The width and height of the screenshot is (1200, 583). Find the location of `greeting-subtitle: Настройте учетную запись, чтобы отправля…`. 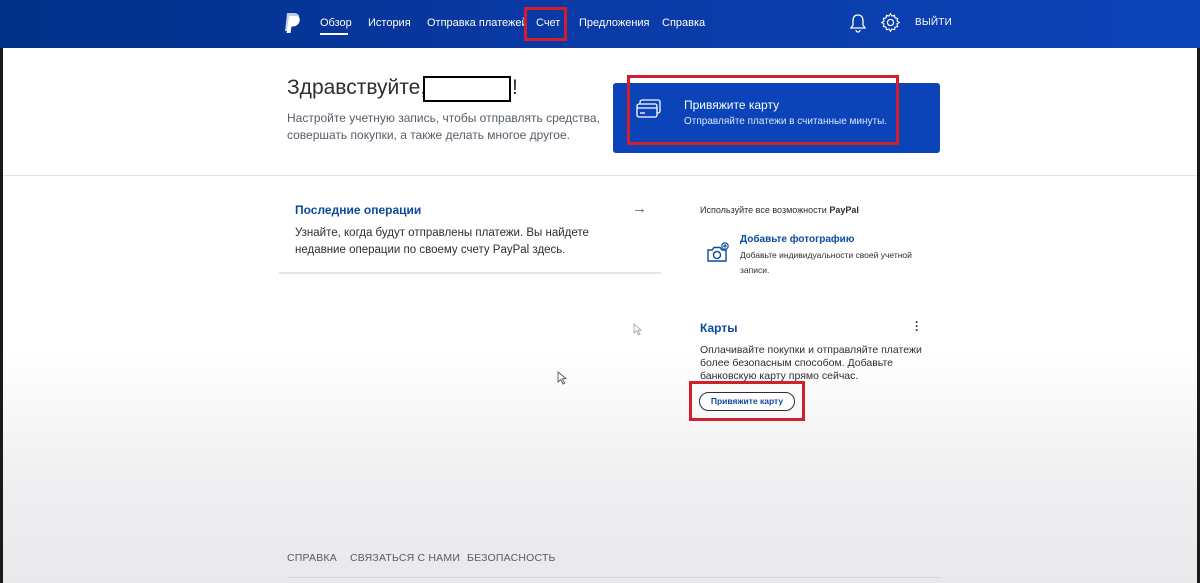

greeting-subtitle: Настройте учетную запись, чтобы отправля… is located at coordinates (443, 126).